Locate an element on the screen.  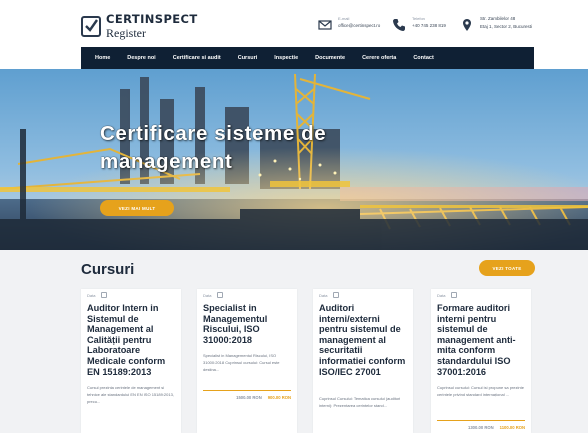
phone-value: +40 745 238 819 is located at coordinates (429, 25).